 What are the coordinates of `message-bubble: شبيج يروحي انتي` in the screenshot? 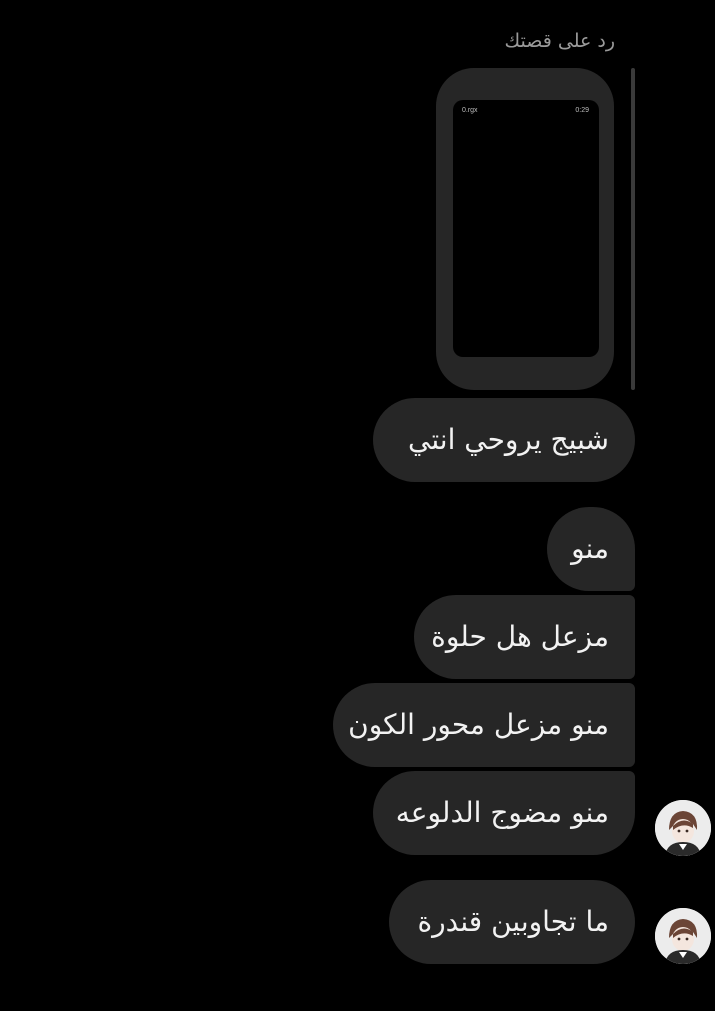 It's located at (504, 440).